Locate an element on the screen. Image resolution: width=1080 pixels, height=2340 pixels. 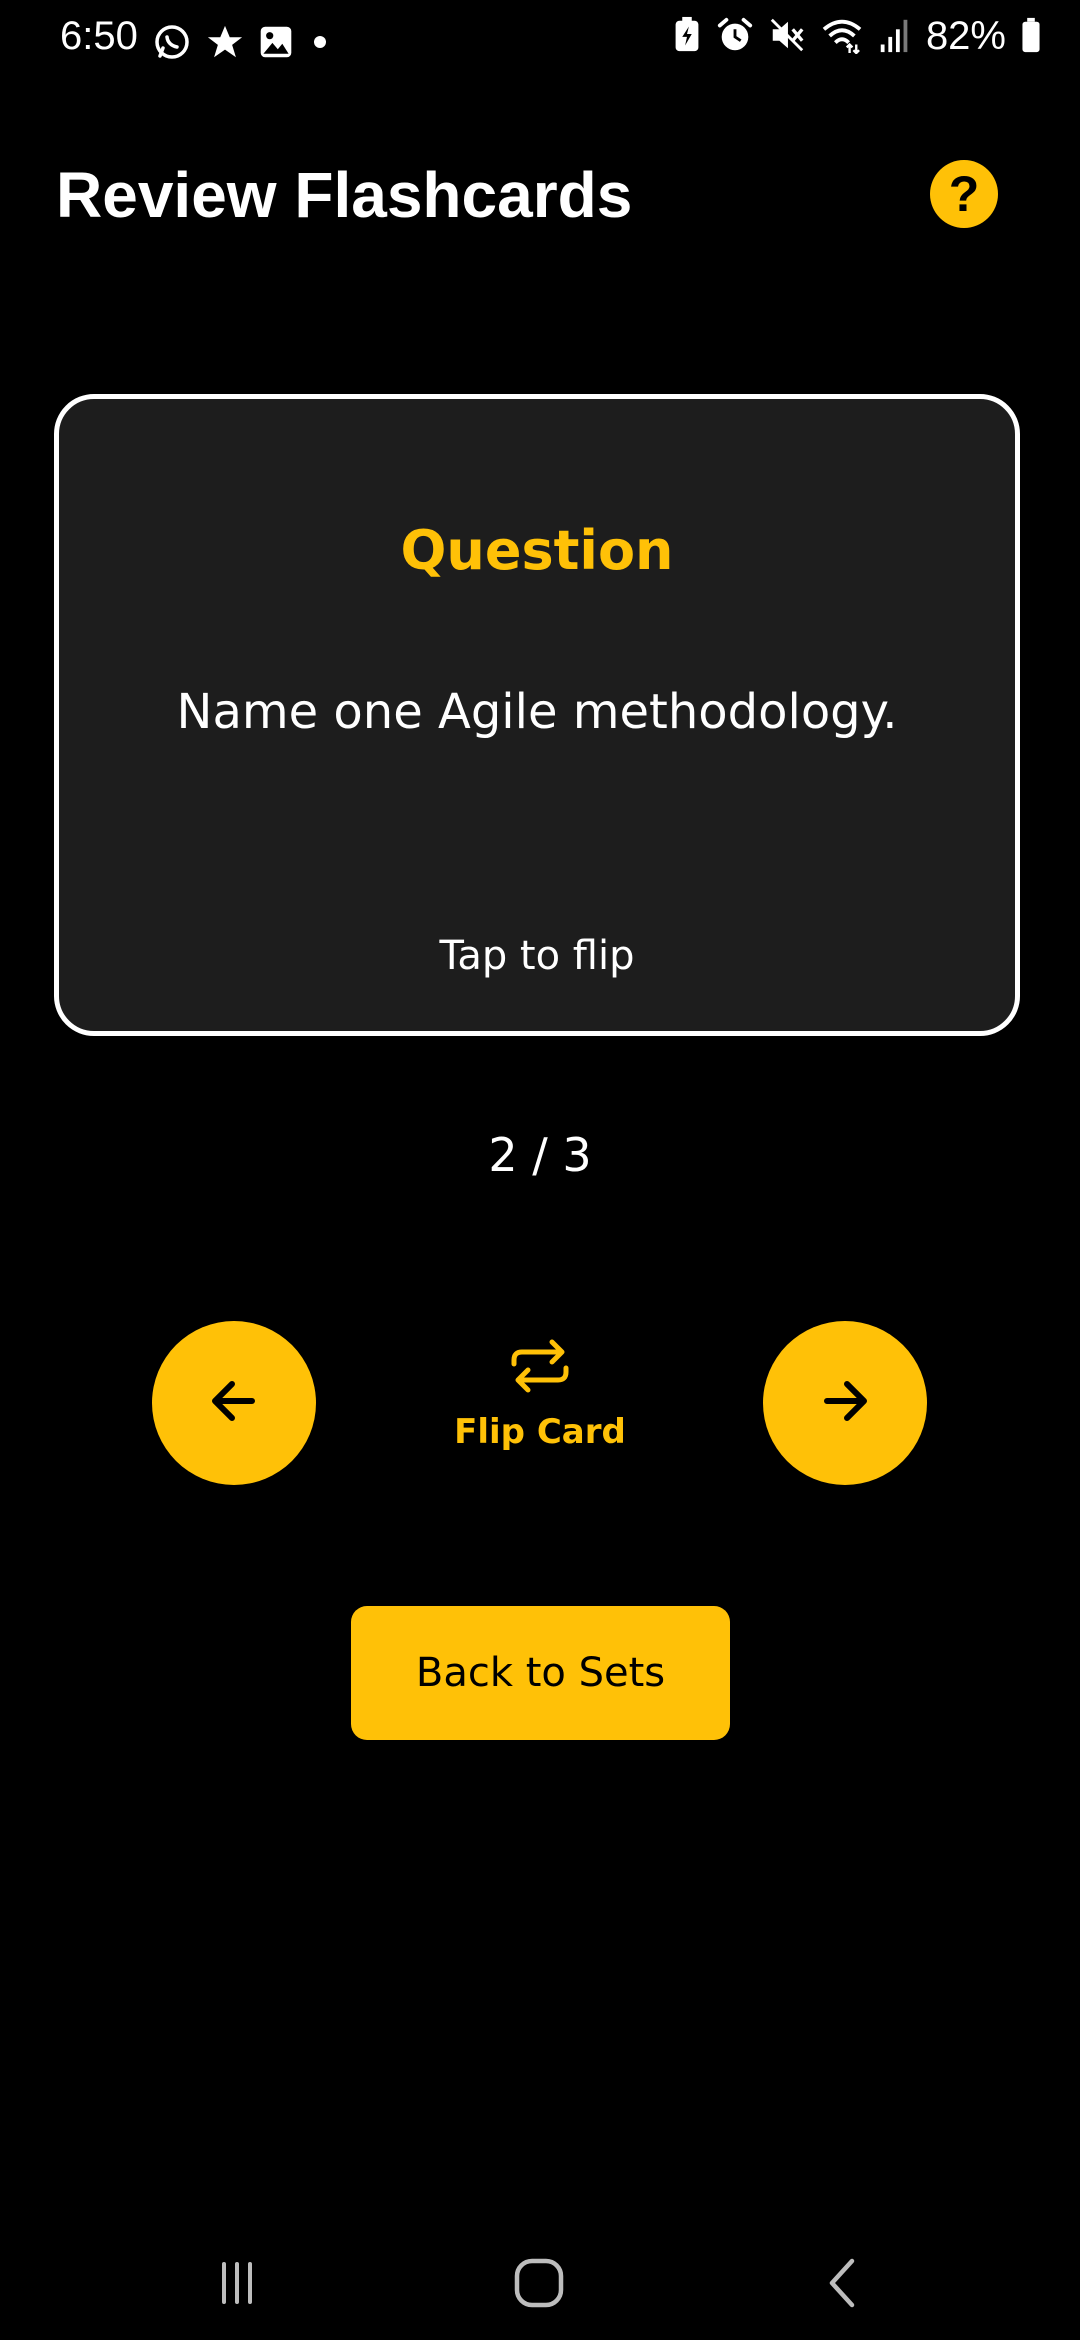
alarm-icon is located at coordinates (735, 37).